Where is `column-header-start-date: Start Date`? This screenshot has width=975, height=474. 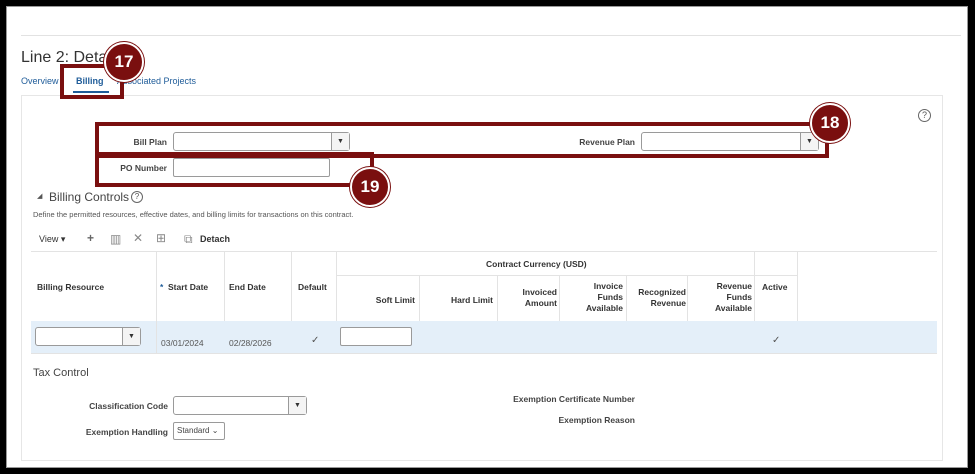
column-header-start-date: Start Date is located at coordinates (188, 287).